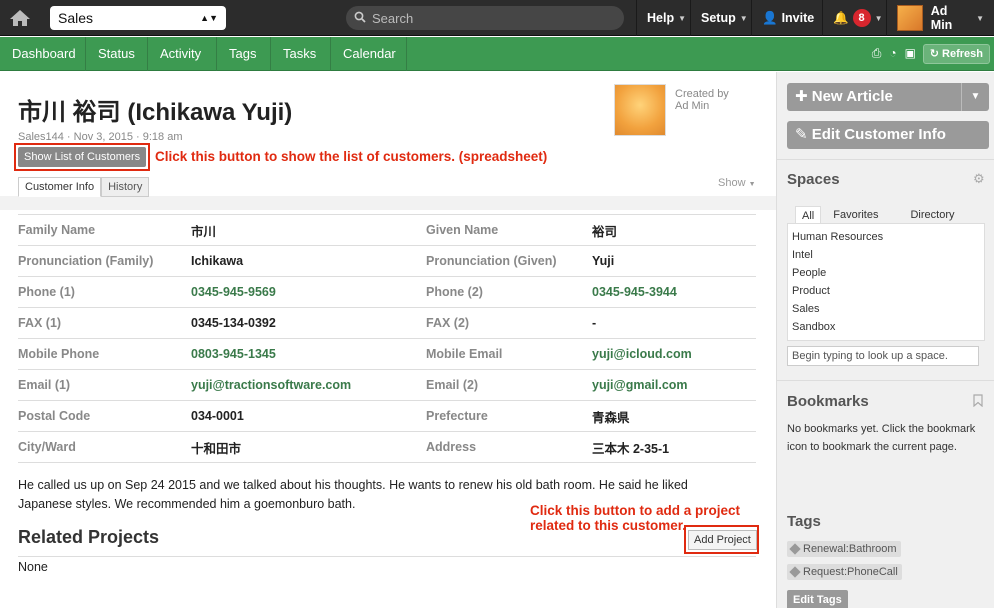 The width and height of the screenshot is (994, 608). I want to click on tab-strip-background, so click(388, 203).